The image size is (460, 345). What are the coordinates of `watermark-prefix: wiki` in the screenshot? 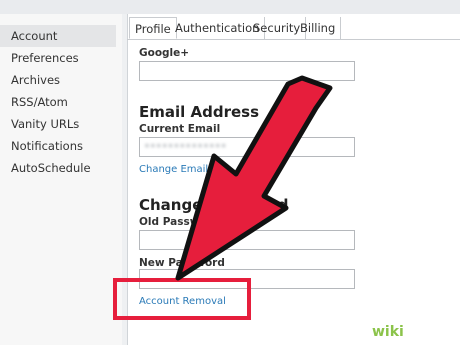 It's located at (388, 332).